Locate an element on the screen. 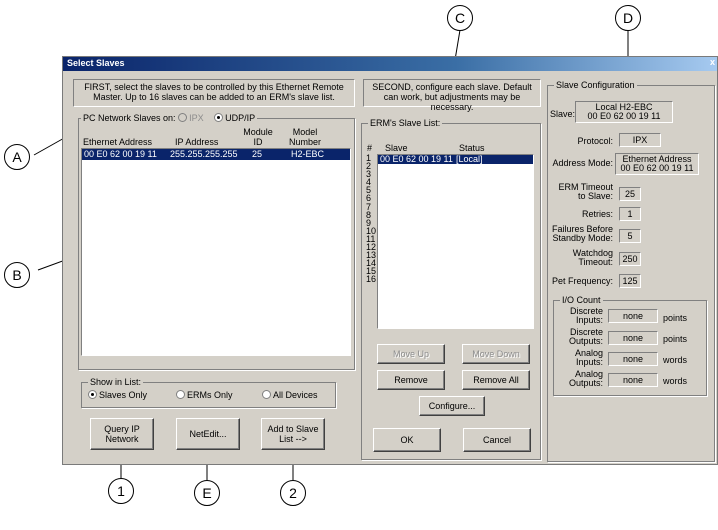 This screenshot has width=718, height=530. pet-frequency-value: 125 is located at coordinates (630, 281).